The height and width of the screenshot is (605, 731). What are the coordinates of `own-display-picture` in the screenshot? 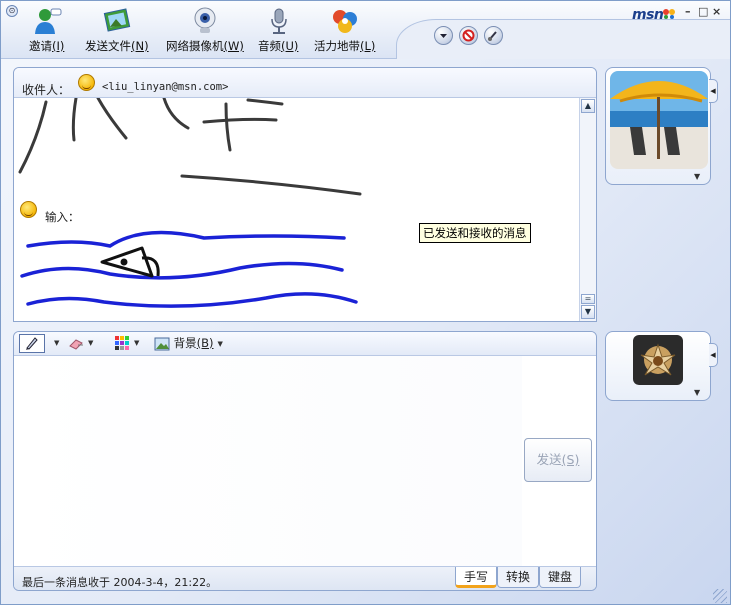 It's located at (658, 360).